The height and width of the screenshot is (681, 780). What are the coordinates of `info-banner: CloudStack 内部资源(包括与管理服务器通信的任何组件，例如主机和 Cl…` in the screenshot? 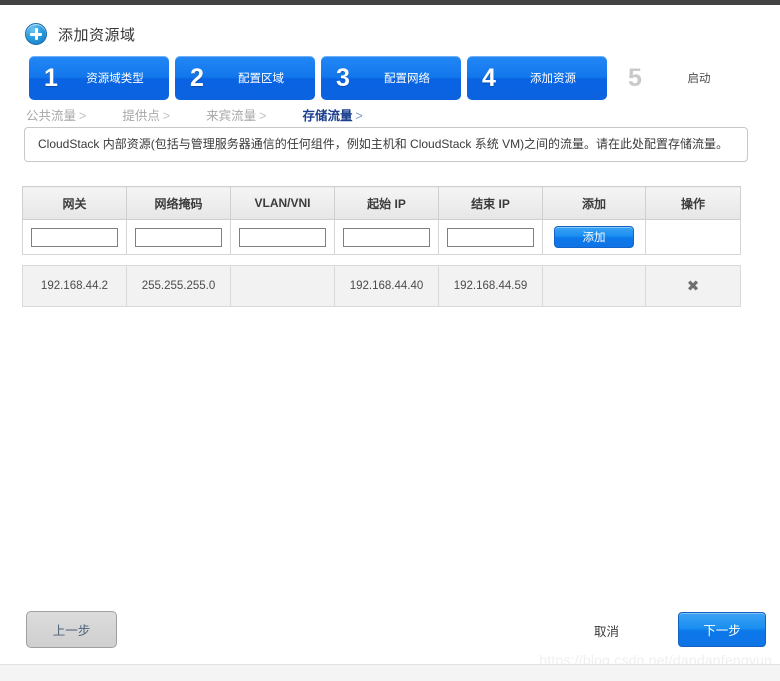 It's located at (386, 144).